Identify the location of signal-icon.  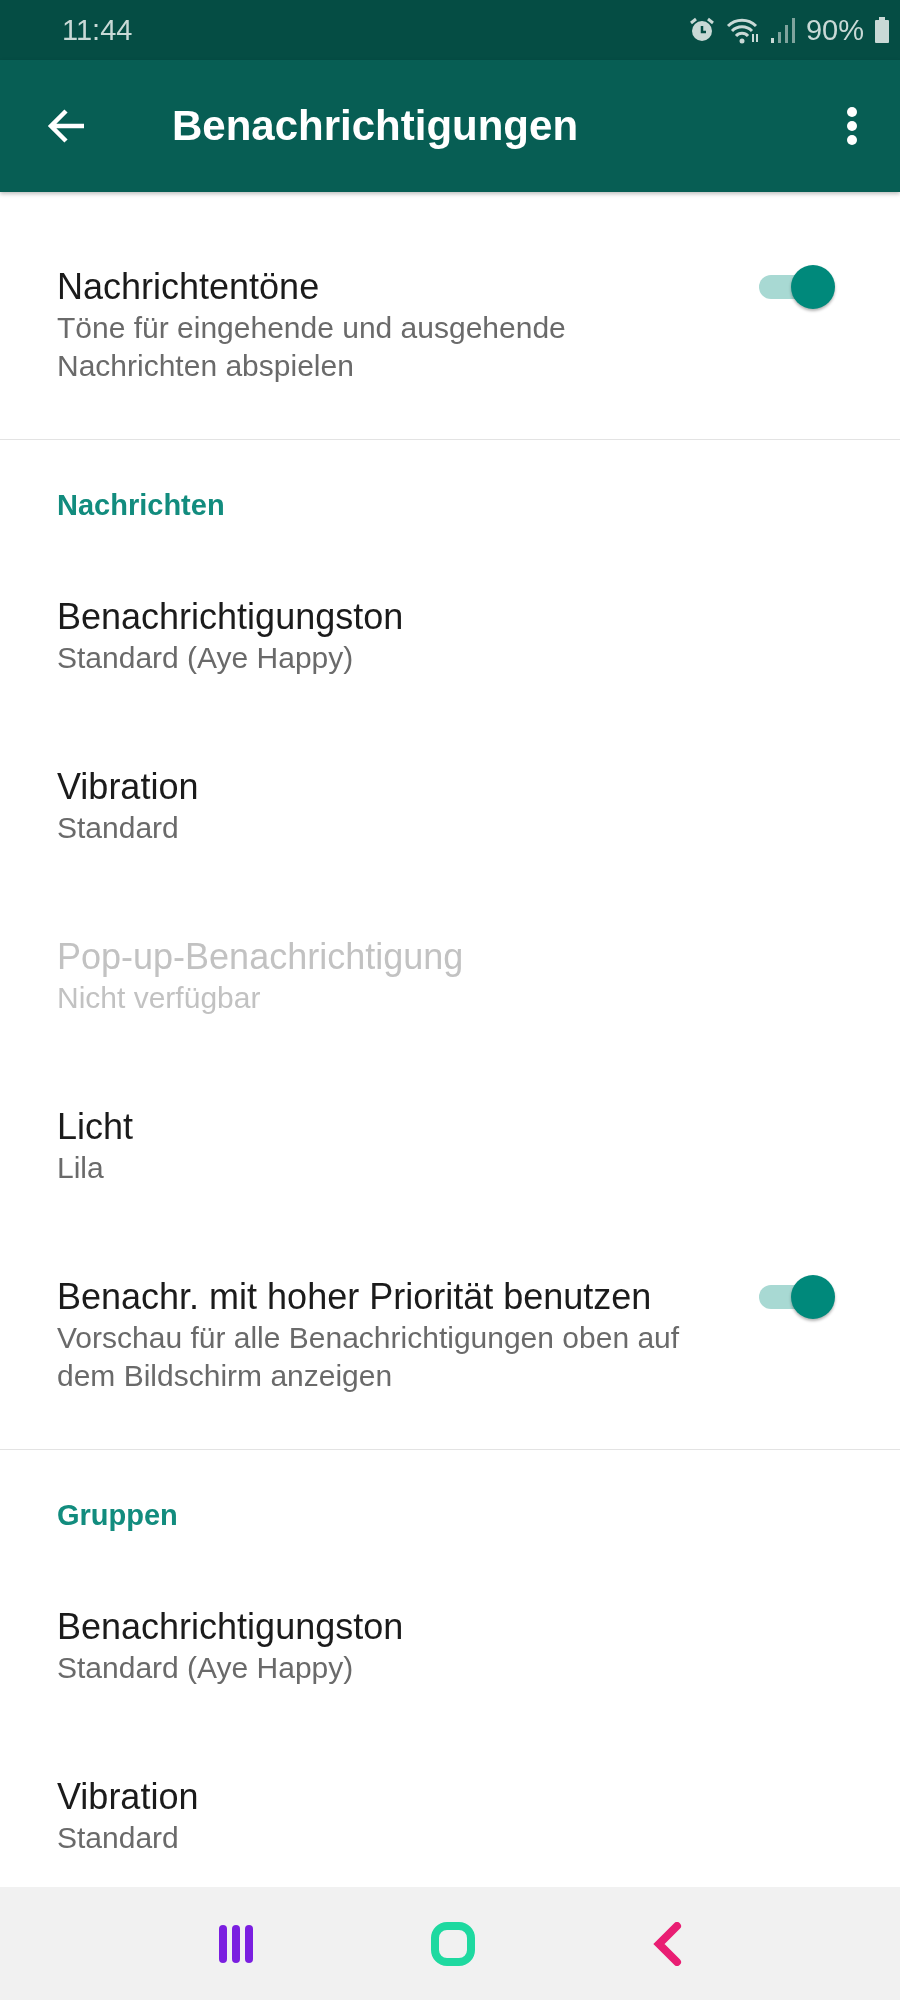
(782, 30).